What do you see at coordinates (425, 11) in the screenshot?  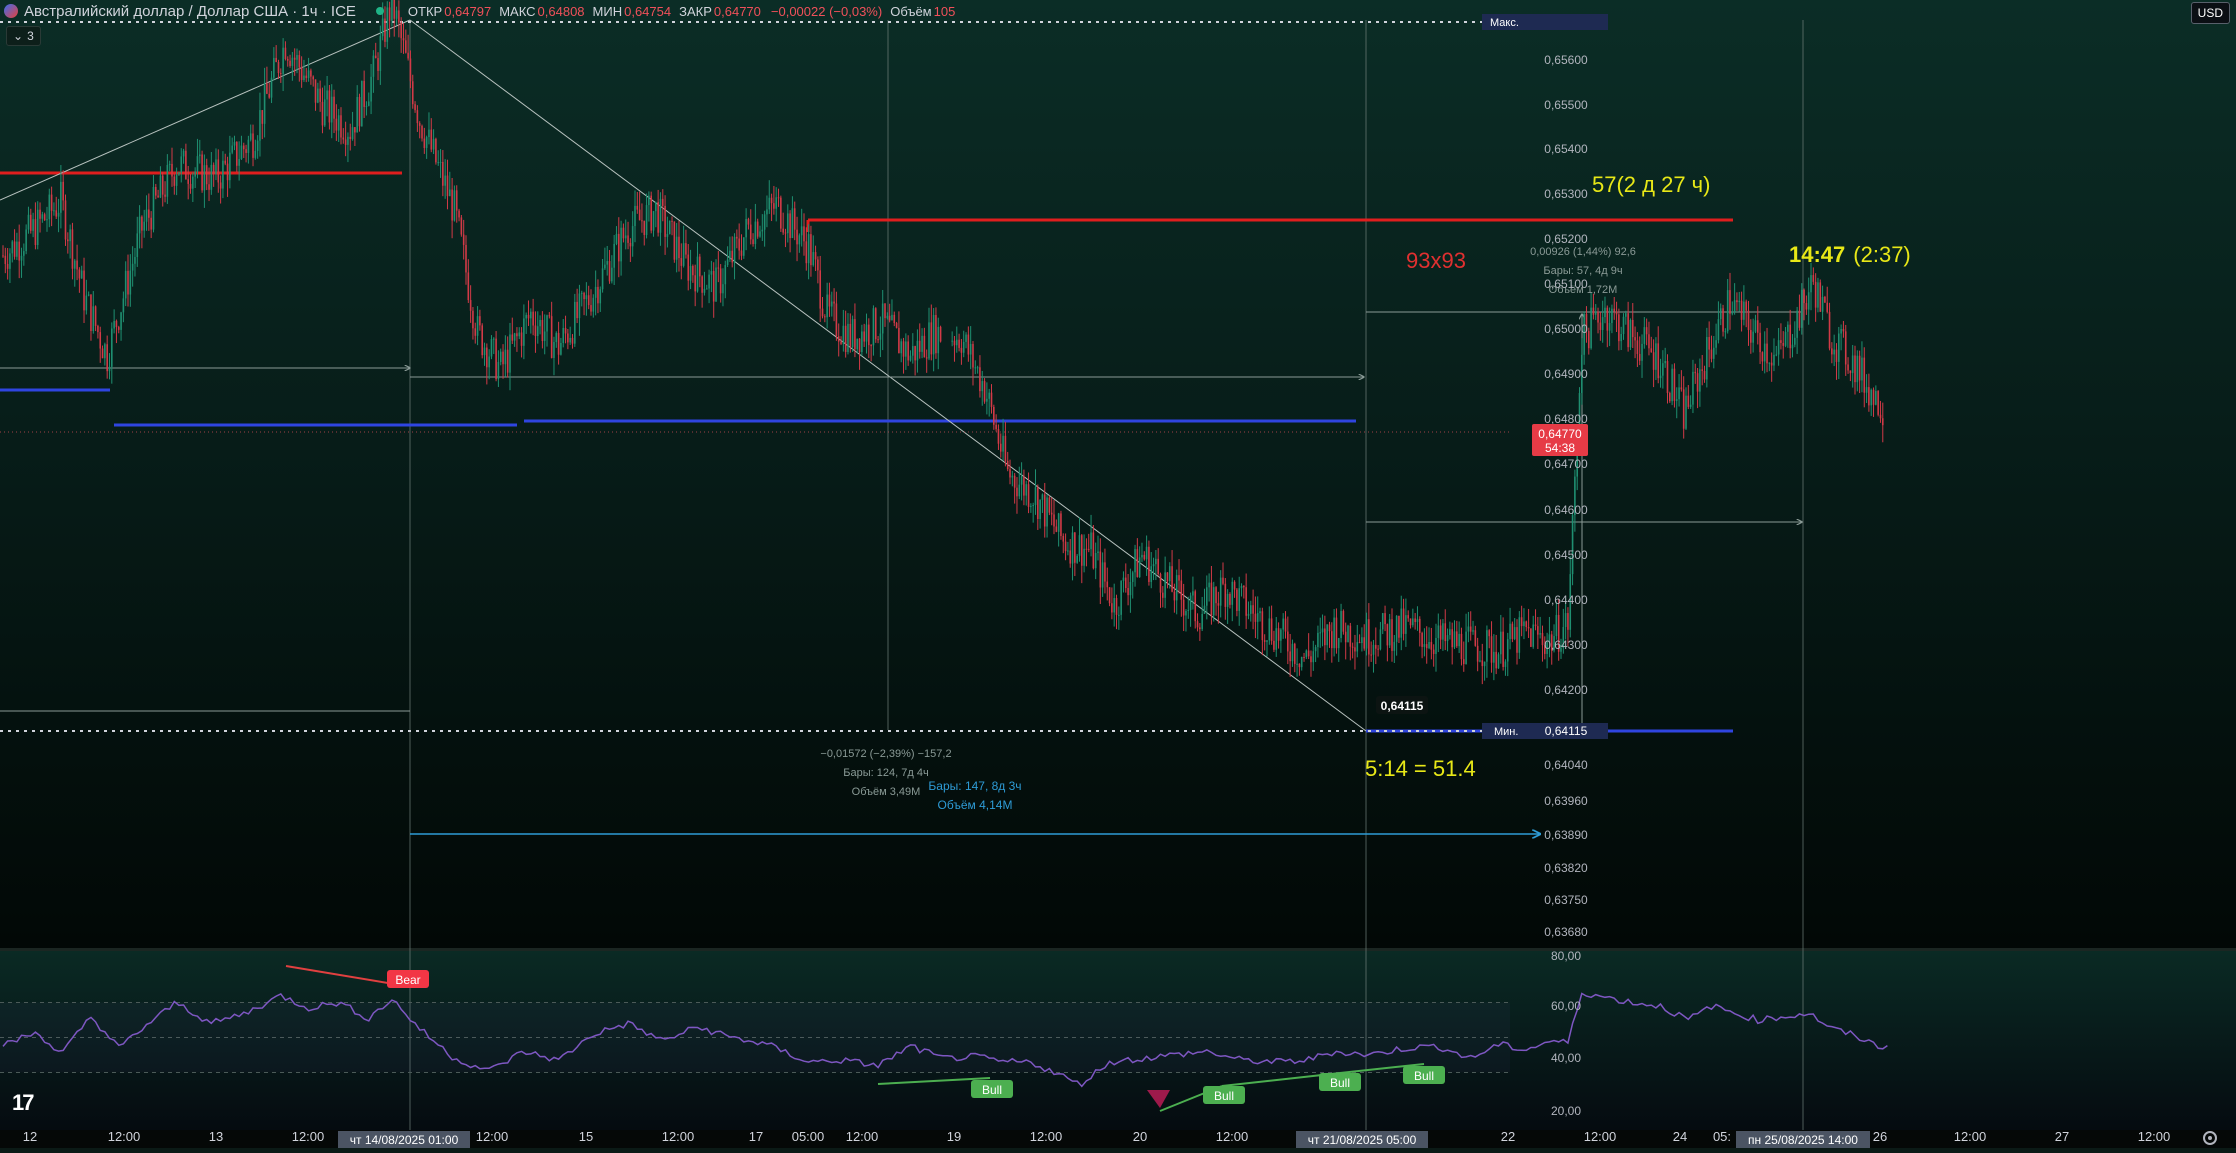 I see `ohlc-open-key: ОТКР` at bounding box center [425, 11].